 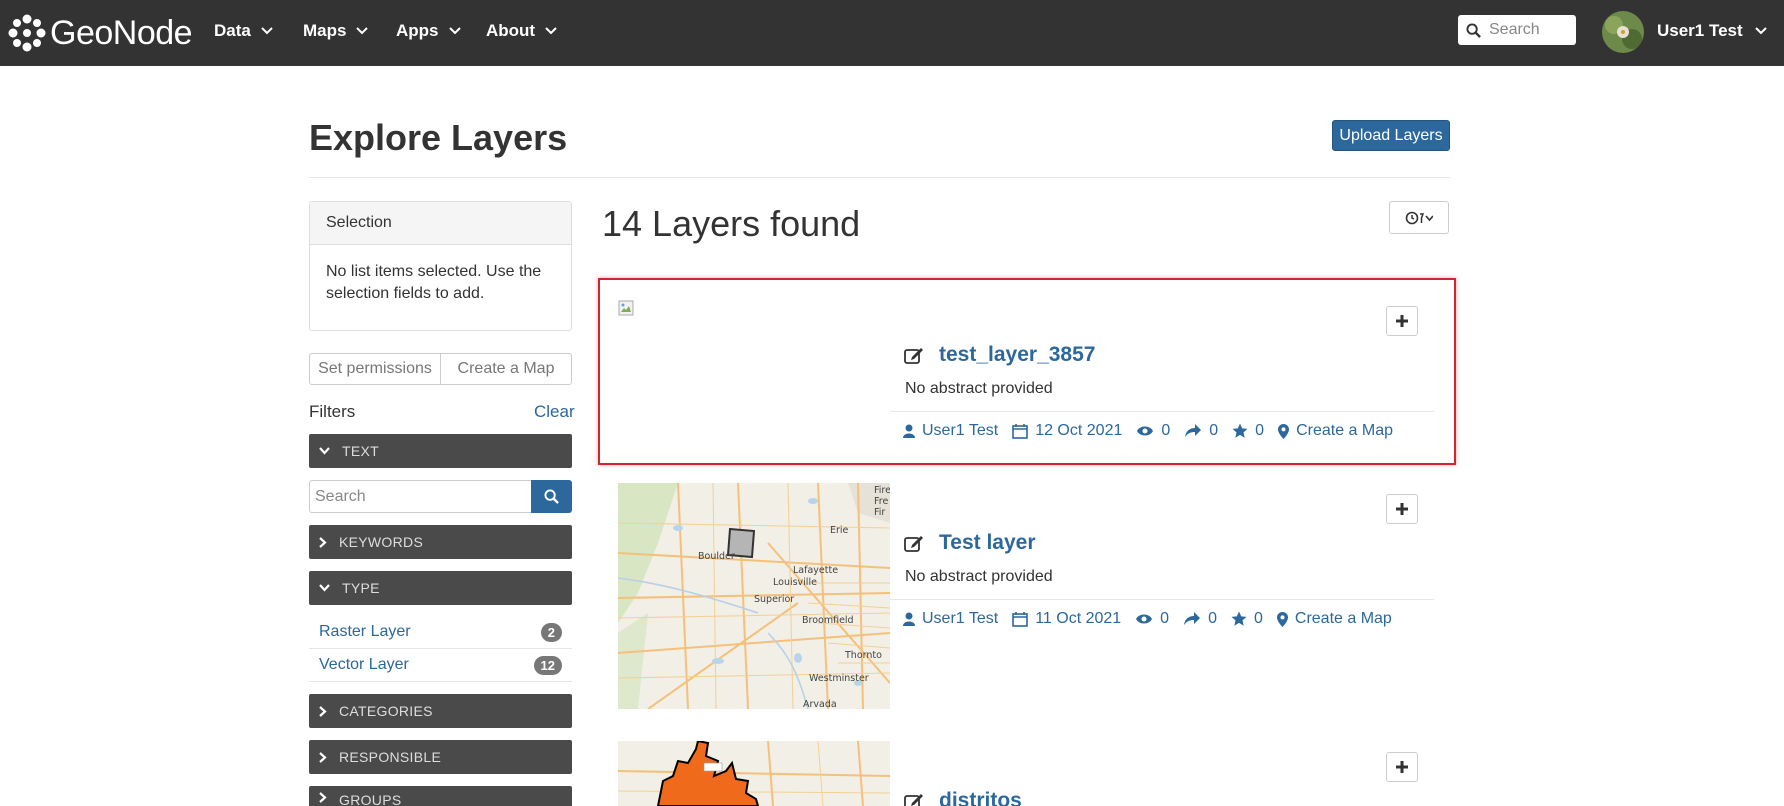 What do you see at coordinates (839, 678) in the screenshot?
I see `map-label-westminster: Westminster` at bounding box center [839, 678].